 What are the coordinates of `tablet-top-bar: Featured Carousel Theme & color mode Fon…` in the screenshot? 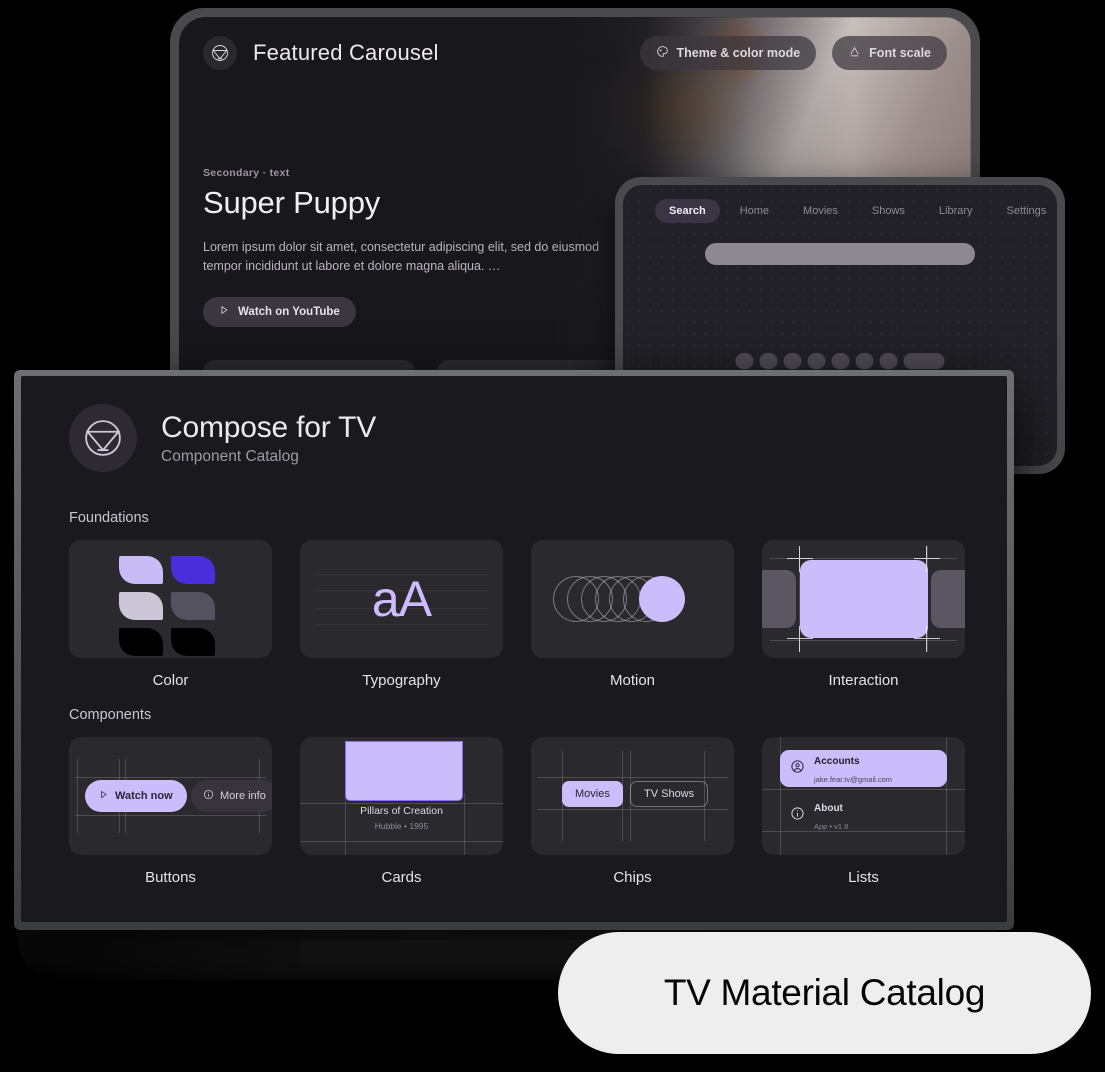 It's located at (575, 53).